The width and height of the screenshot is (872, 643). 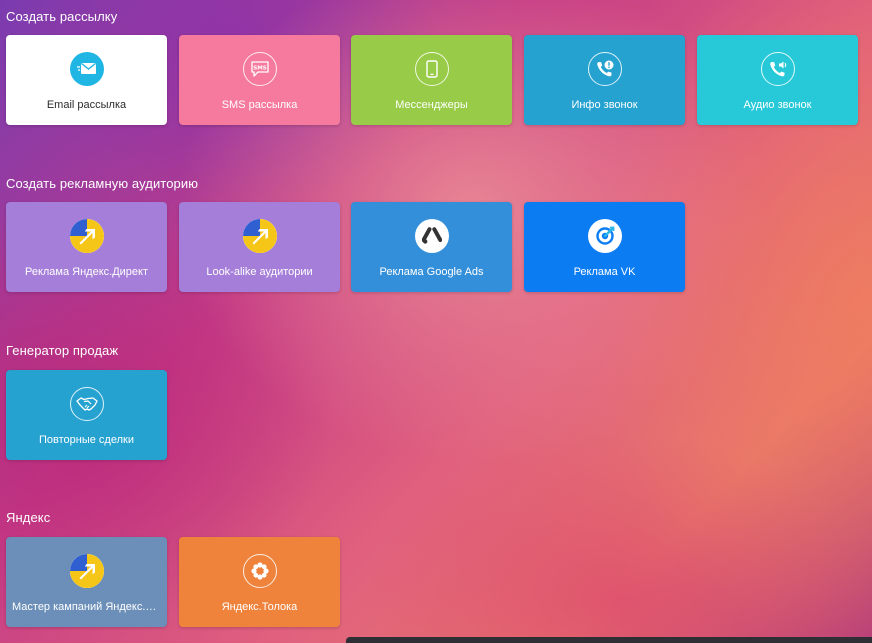 I want to click on tile-email-mailing: Email рассылка, so click(x=86, y=80).